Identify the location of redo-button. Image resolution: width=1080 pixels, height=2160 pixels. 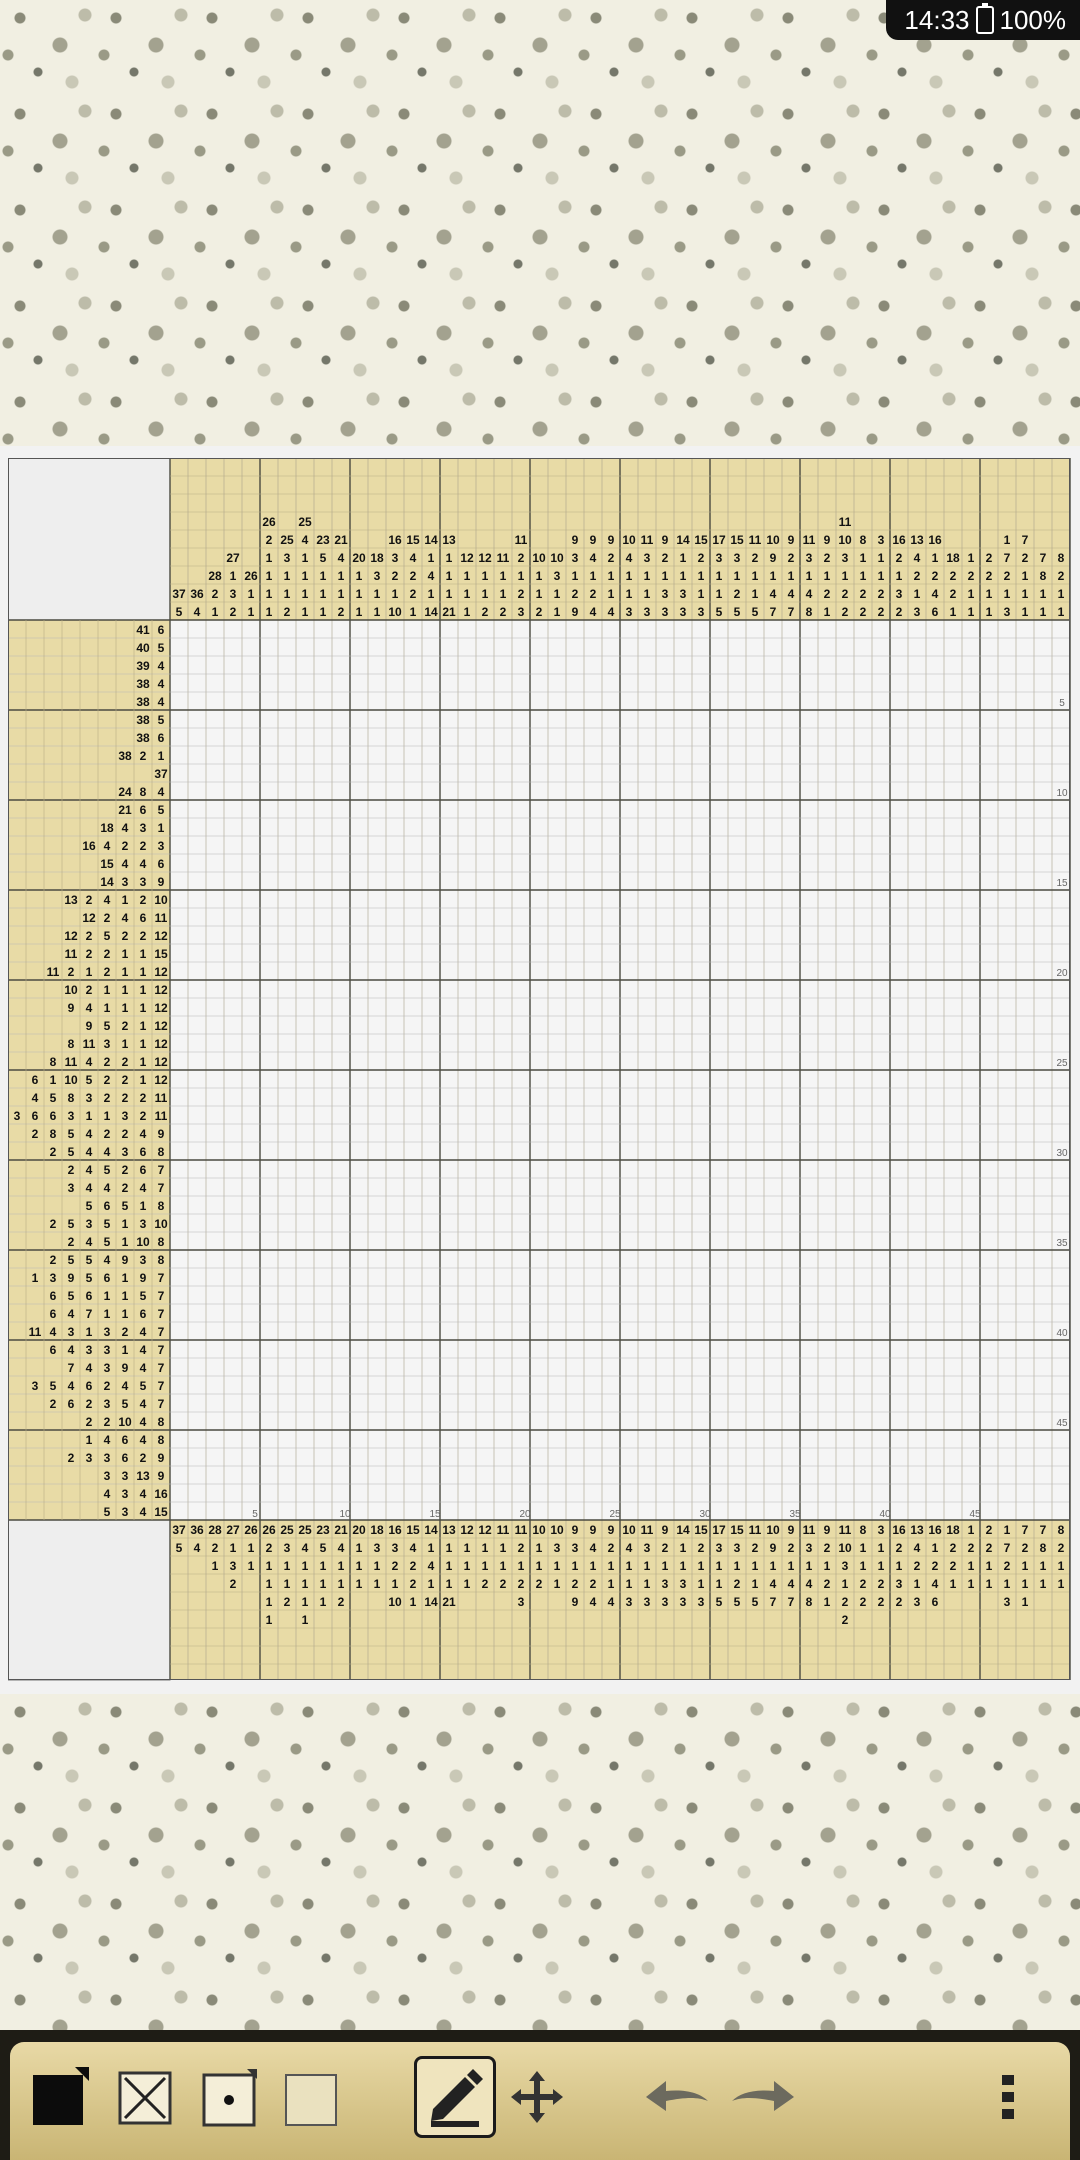
(763, 2097).